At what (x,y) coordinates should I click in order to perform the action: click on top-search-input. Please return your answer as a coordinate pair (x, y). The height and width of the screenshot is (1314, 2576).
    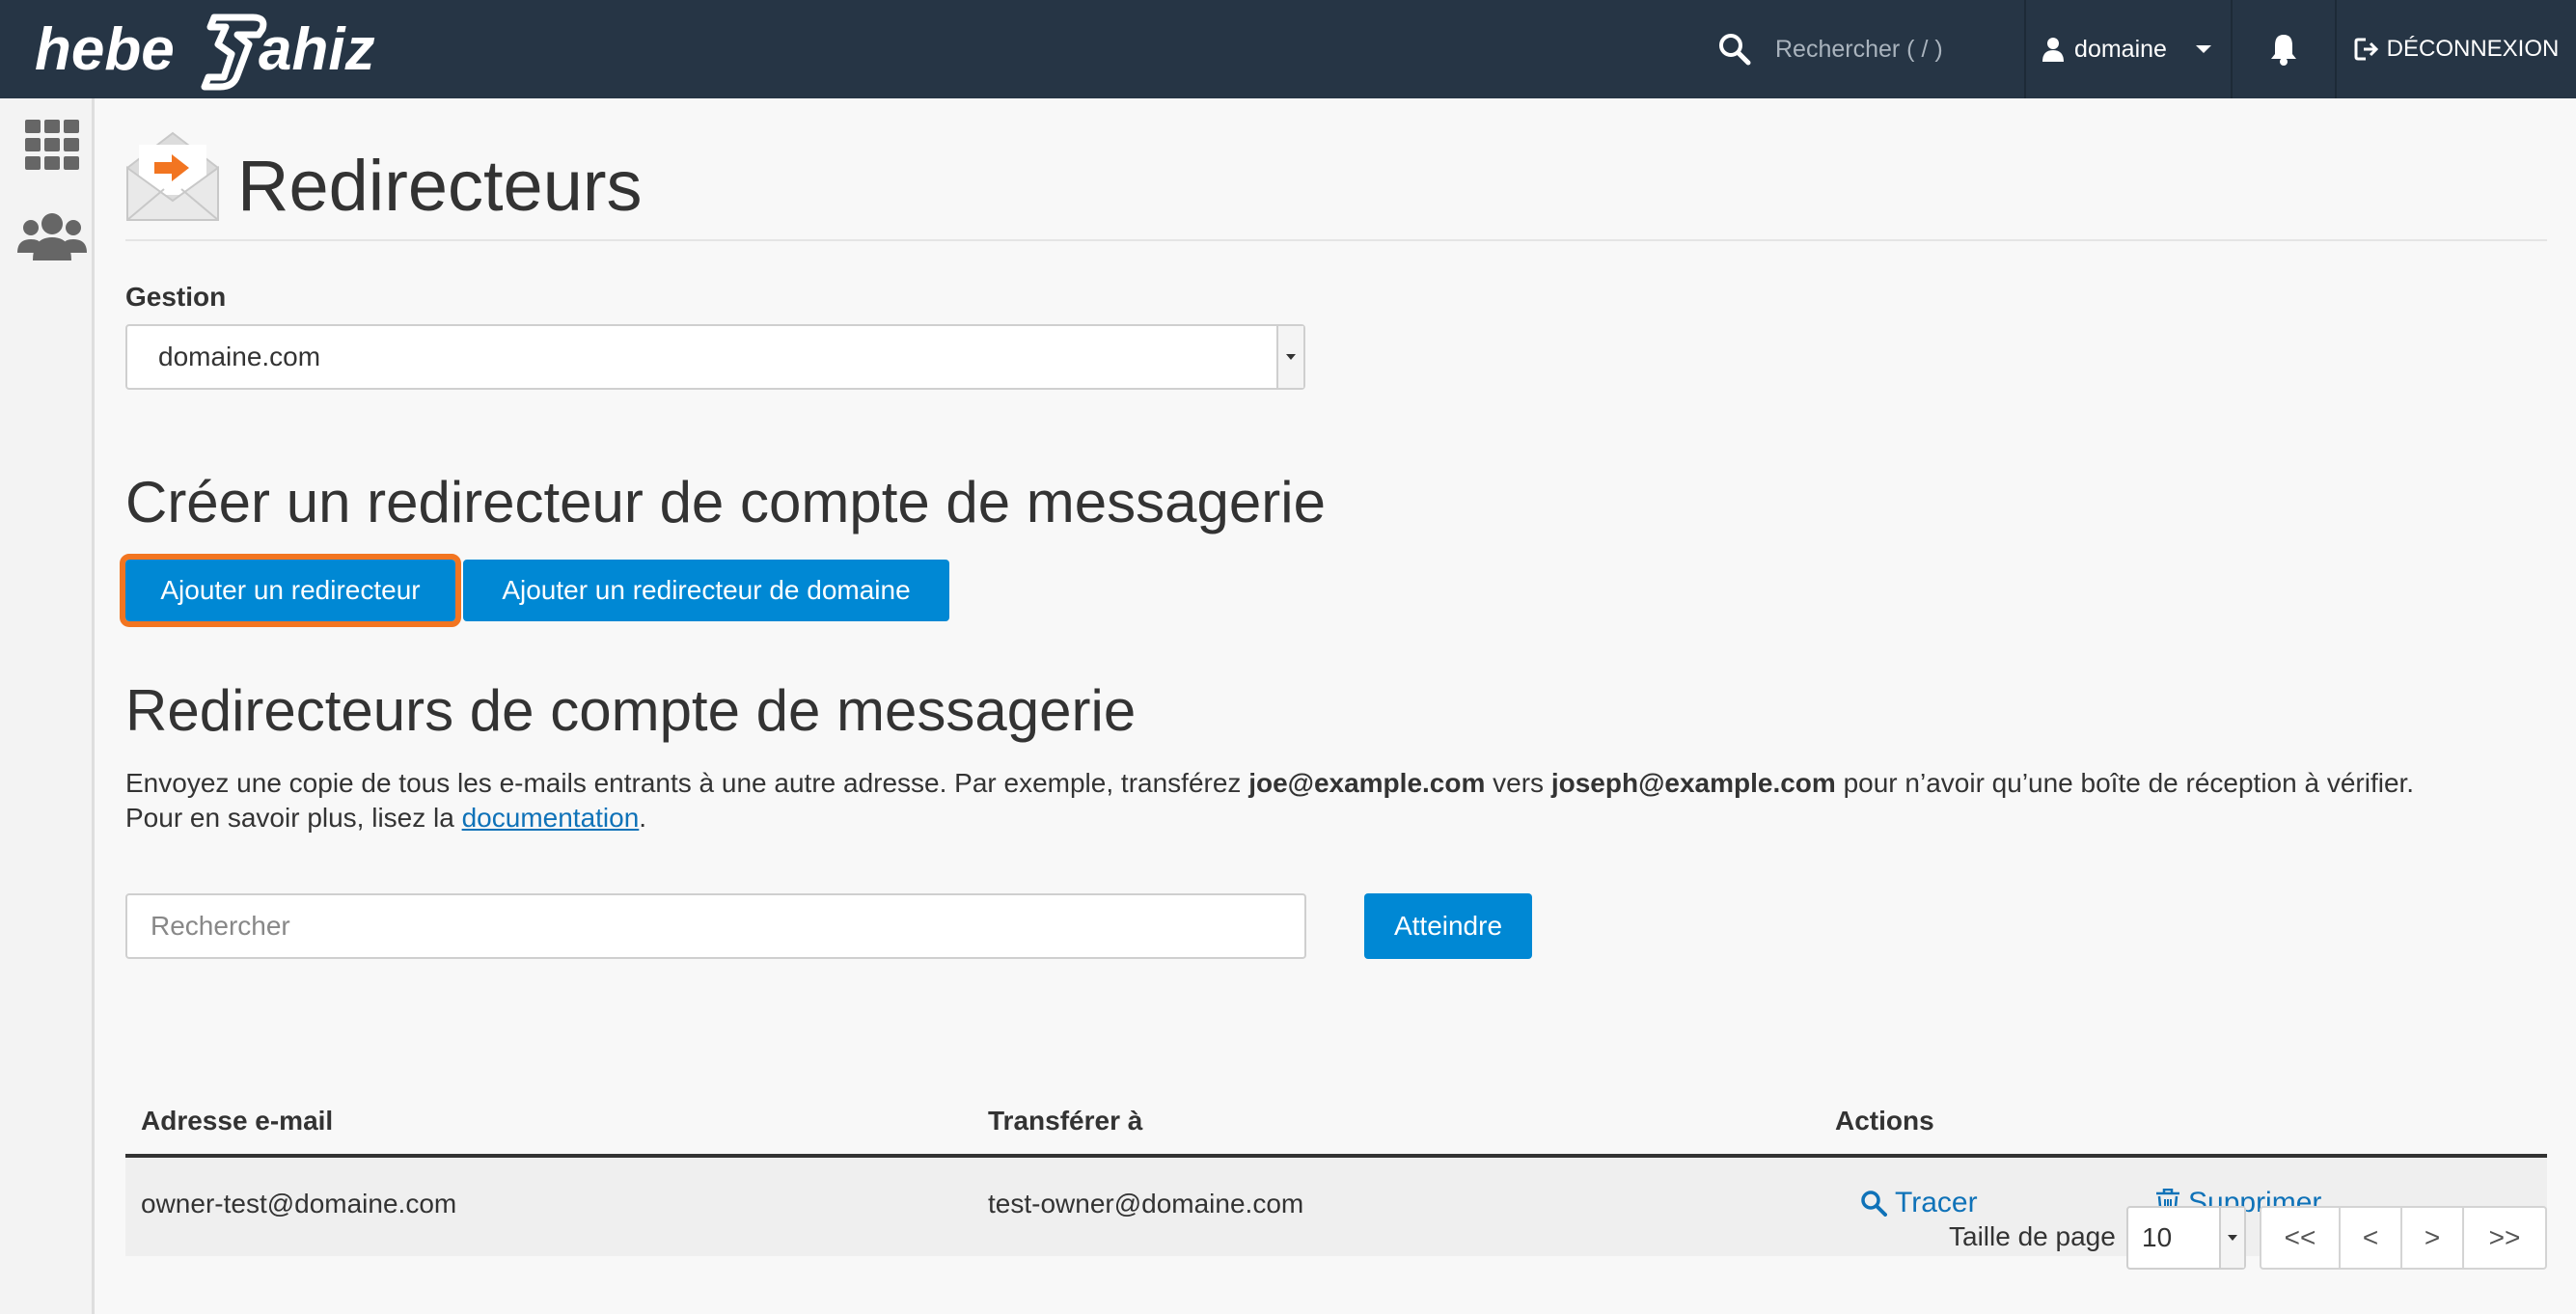
    Looking at the image, I should click on (1881, 49).